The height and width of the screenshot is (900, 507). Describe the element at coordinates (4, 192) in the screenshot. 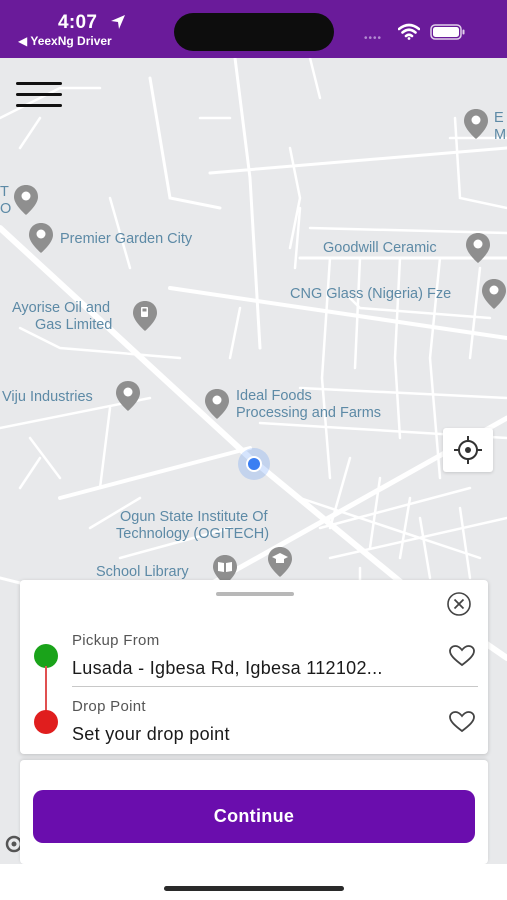

I see `place-label: T` at that location.